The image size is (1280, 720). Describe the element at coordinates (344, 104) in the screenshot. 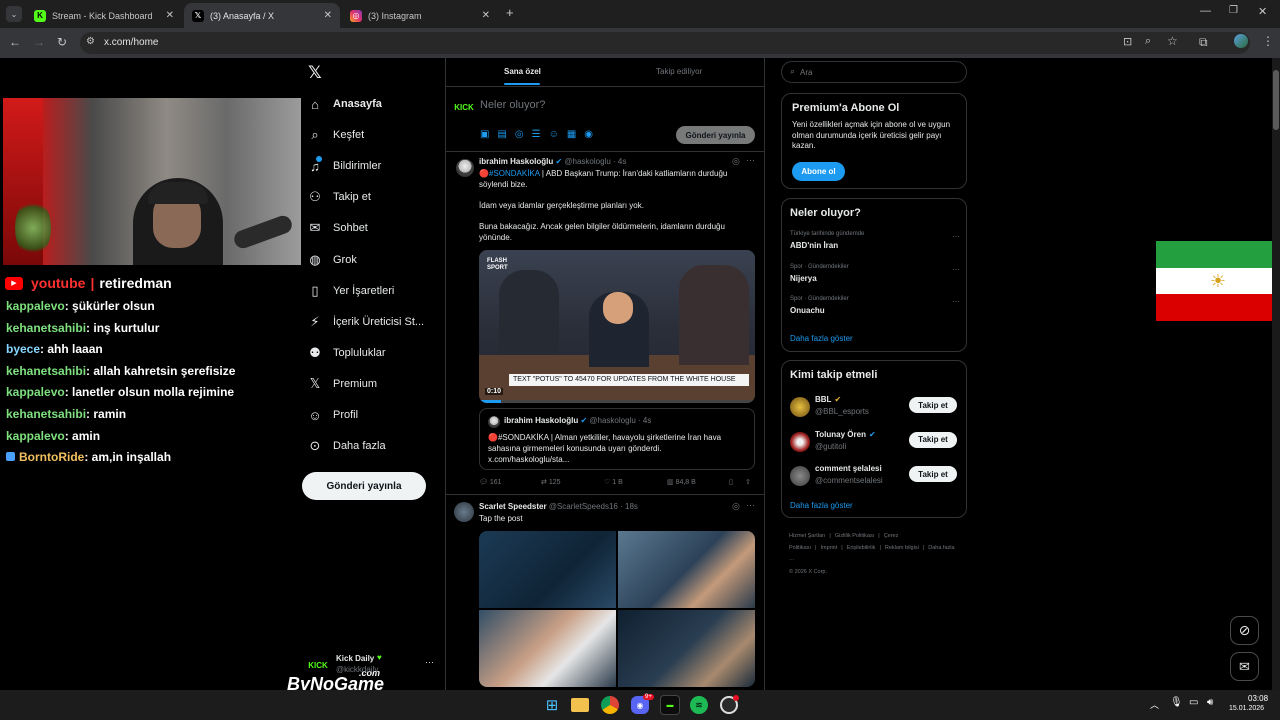

I see `nav-item-home: ⌂ Anasayfa` at that location.